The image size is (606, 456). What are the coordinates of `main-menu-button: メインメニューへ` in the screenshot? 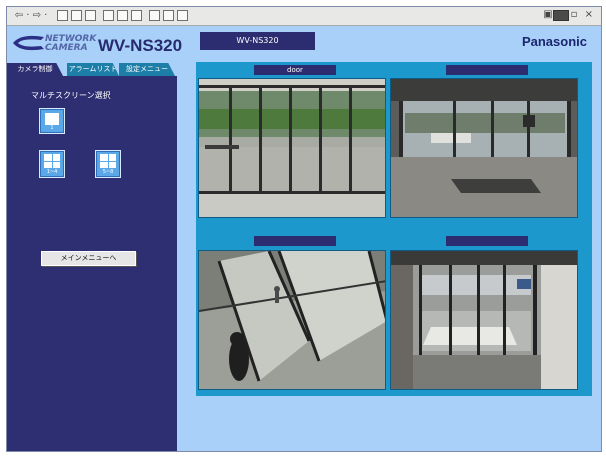 It's located at (88, 258).